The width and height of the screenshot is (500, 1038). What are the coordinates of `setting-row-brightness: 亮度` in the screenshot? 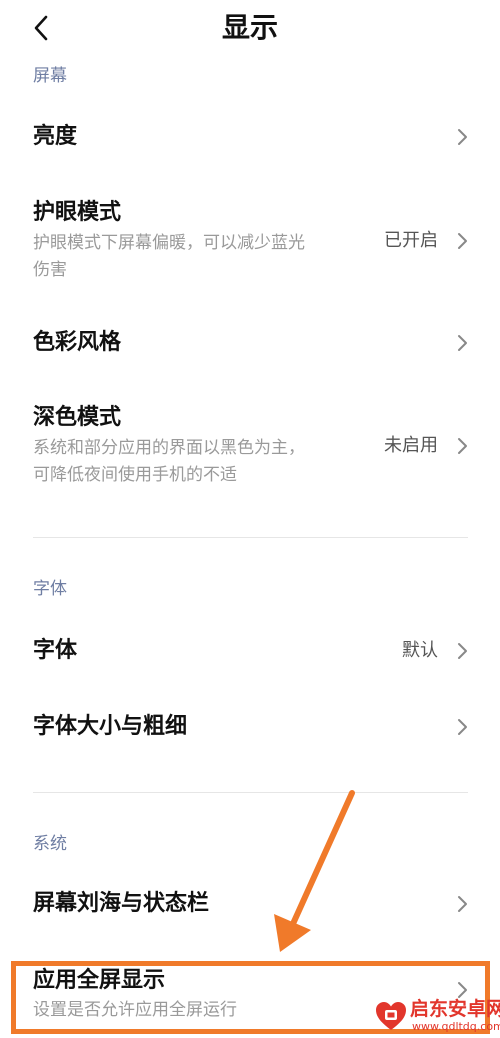 It's located at (250, 137).